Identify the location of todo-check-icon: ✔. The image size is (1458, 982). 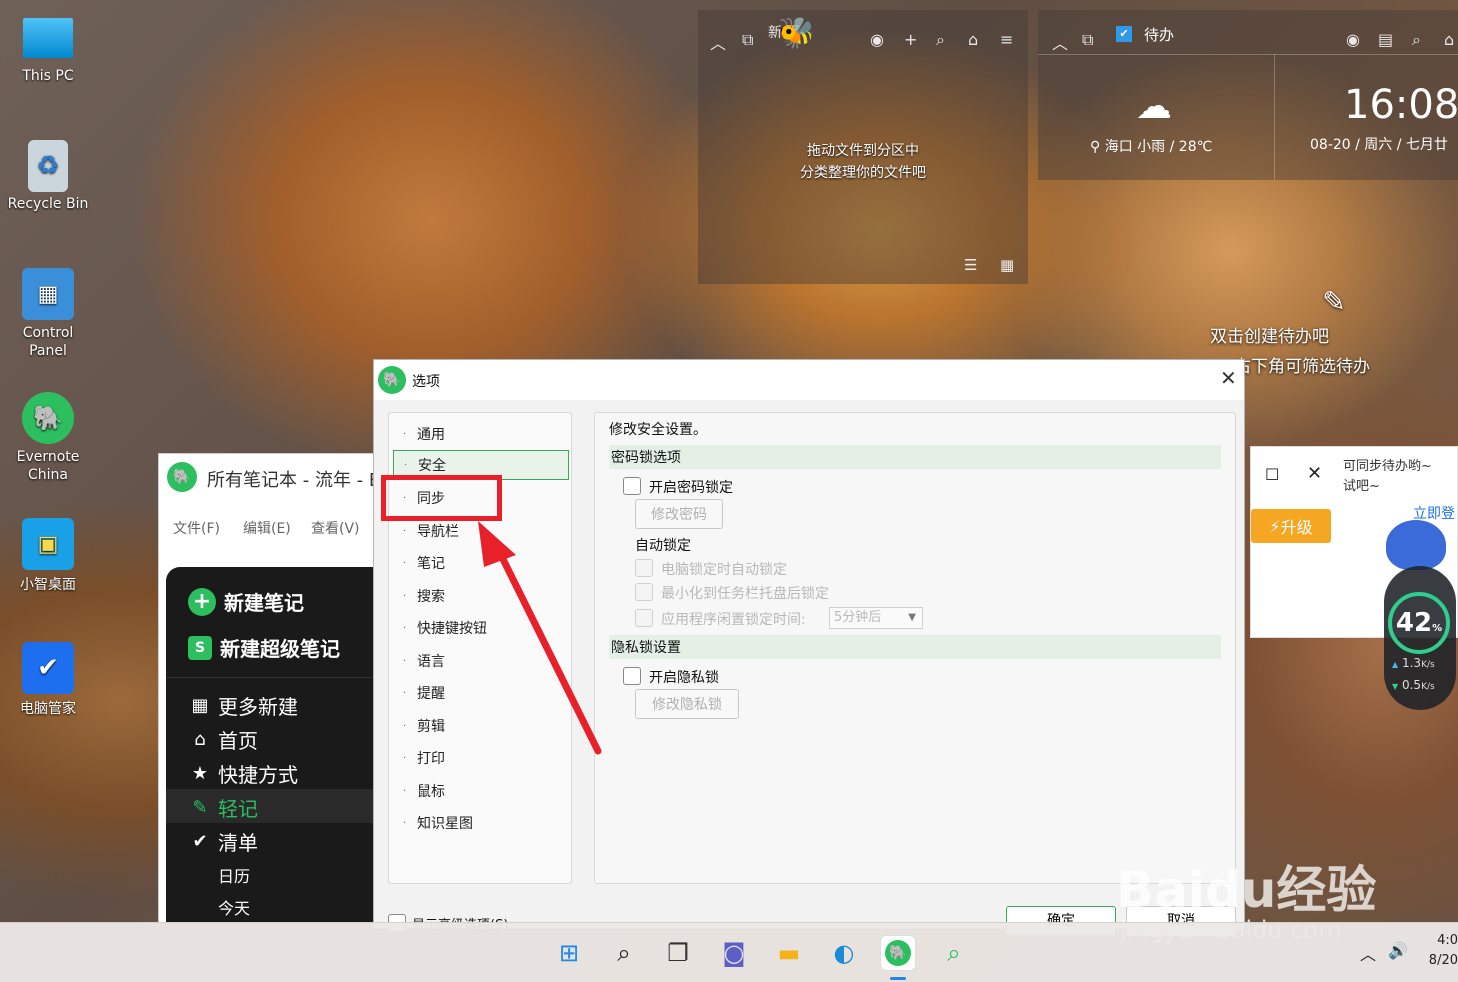
(1124, 34).